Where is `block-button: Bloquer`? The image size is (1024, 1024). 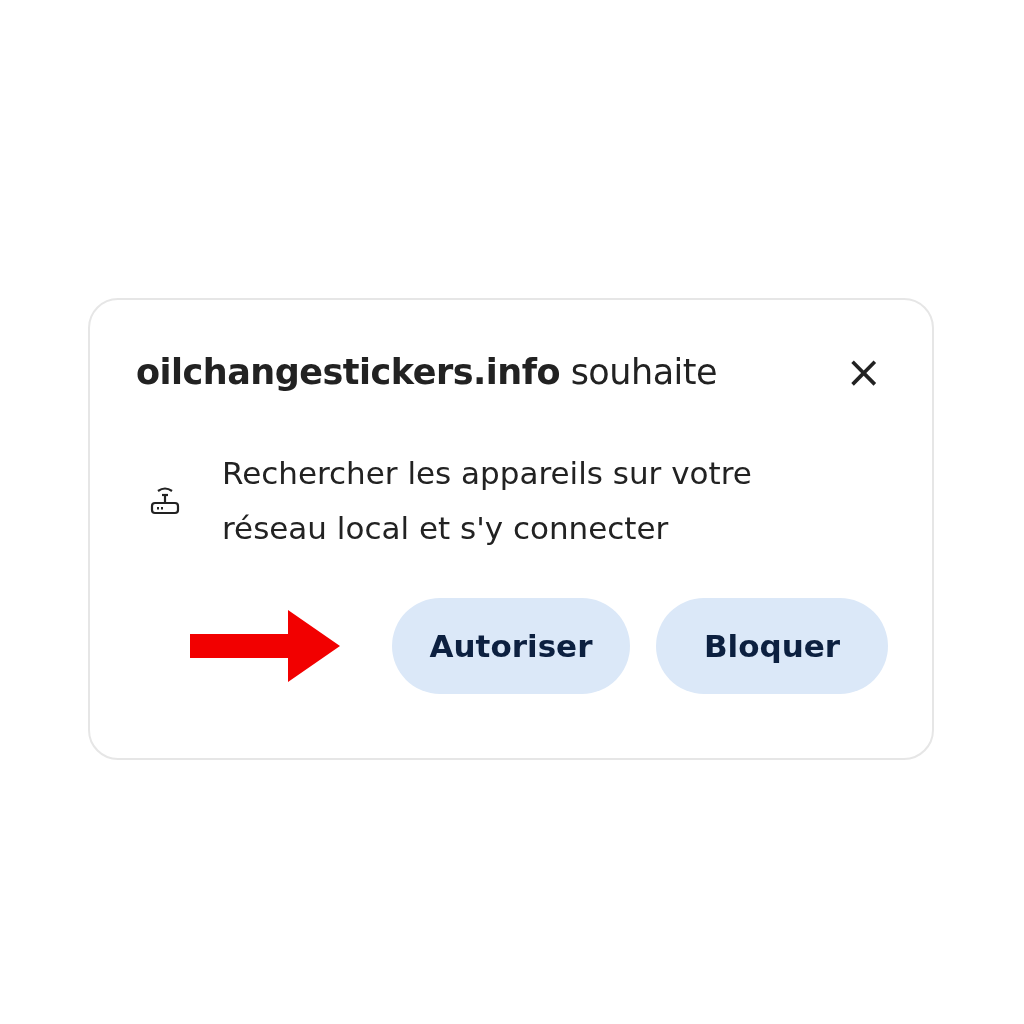
block-button: Bloquer is located at coordinates (772, 646).